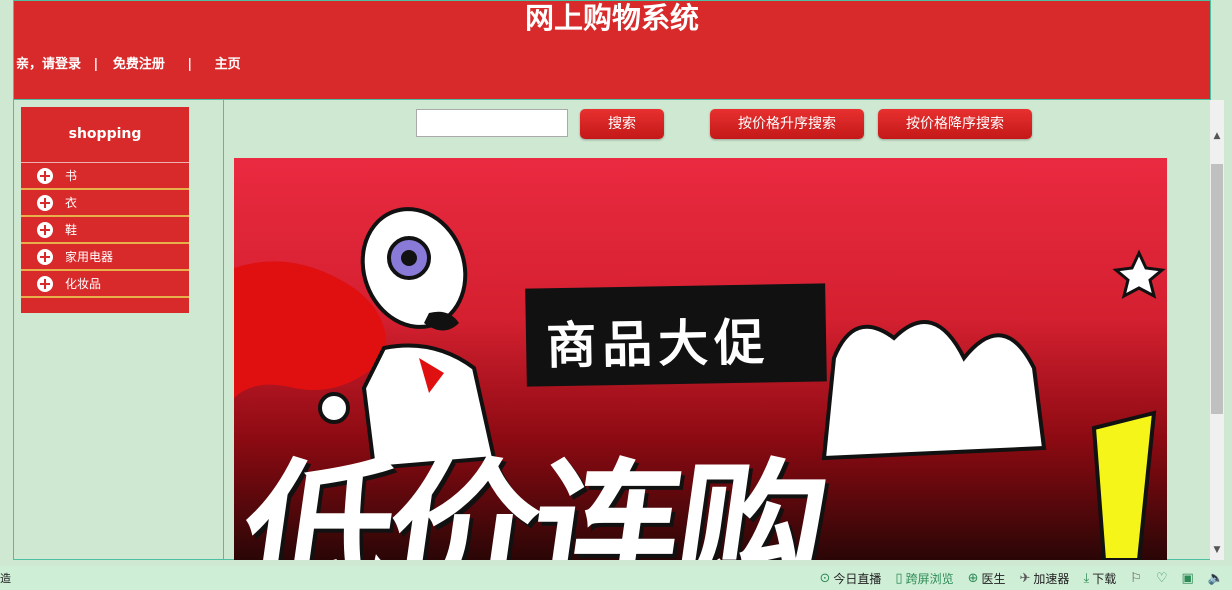  What do you see at coordinates (139, 64) in the screenshot?
I see `register-link: 免费注册` at bounding box center [139, 64].